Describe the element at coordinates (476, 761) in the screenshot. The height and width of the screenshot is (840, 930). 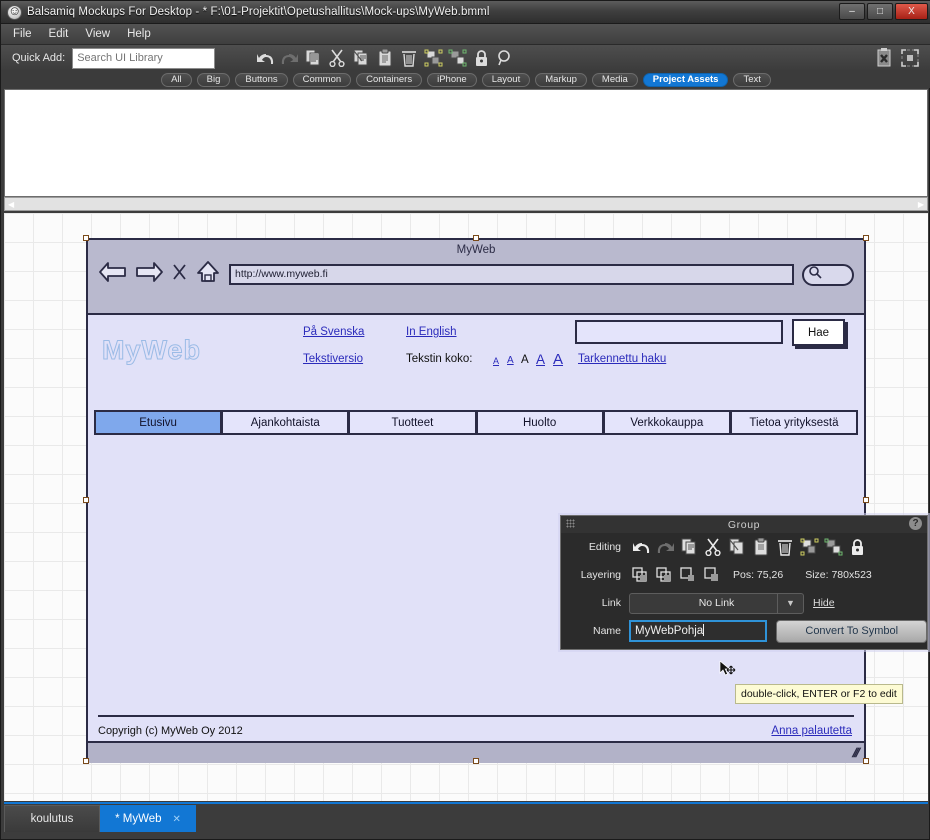
I see `selection-handle-bc` at that location.